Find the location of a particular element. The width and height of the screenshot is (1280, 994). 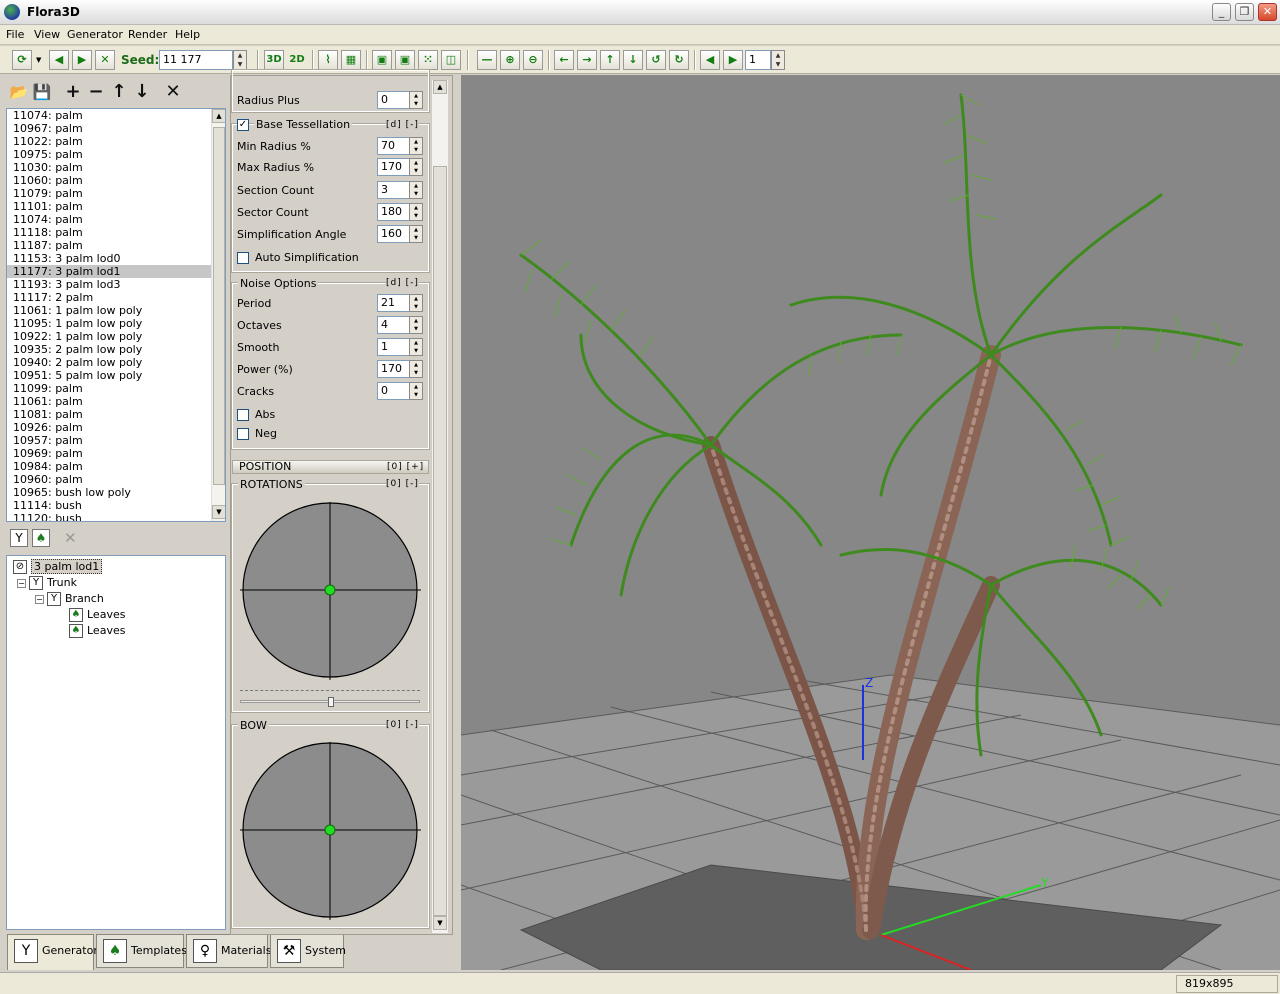

list-item: 11081: palm is located at coordinates (109, 414).